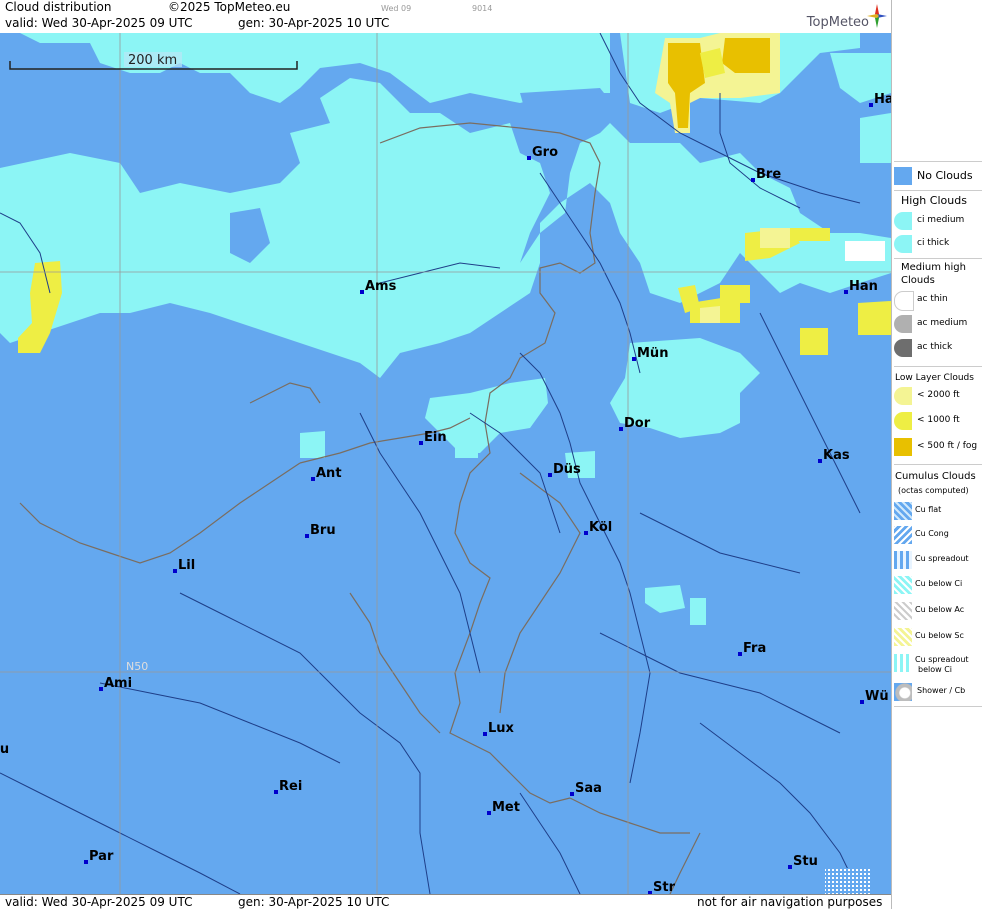  Describe the element at coordinates (934, 200) in the screenshot. I see `legend-high-title: High Clouds` at that location.